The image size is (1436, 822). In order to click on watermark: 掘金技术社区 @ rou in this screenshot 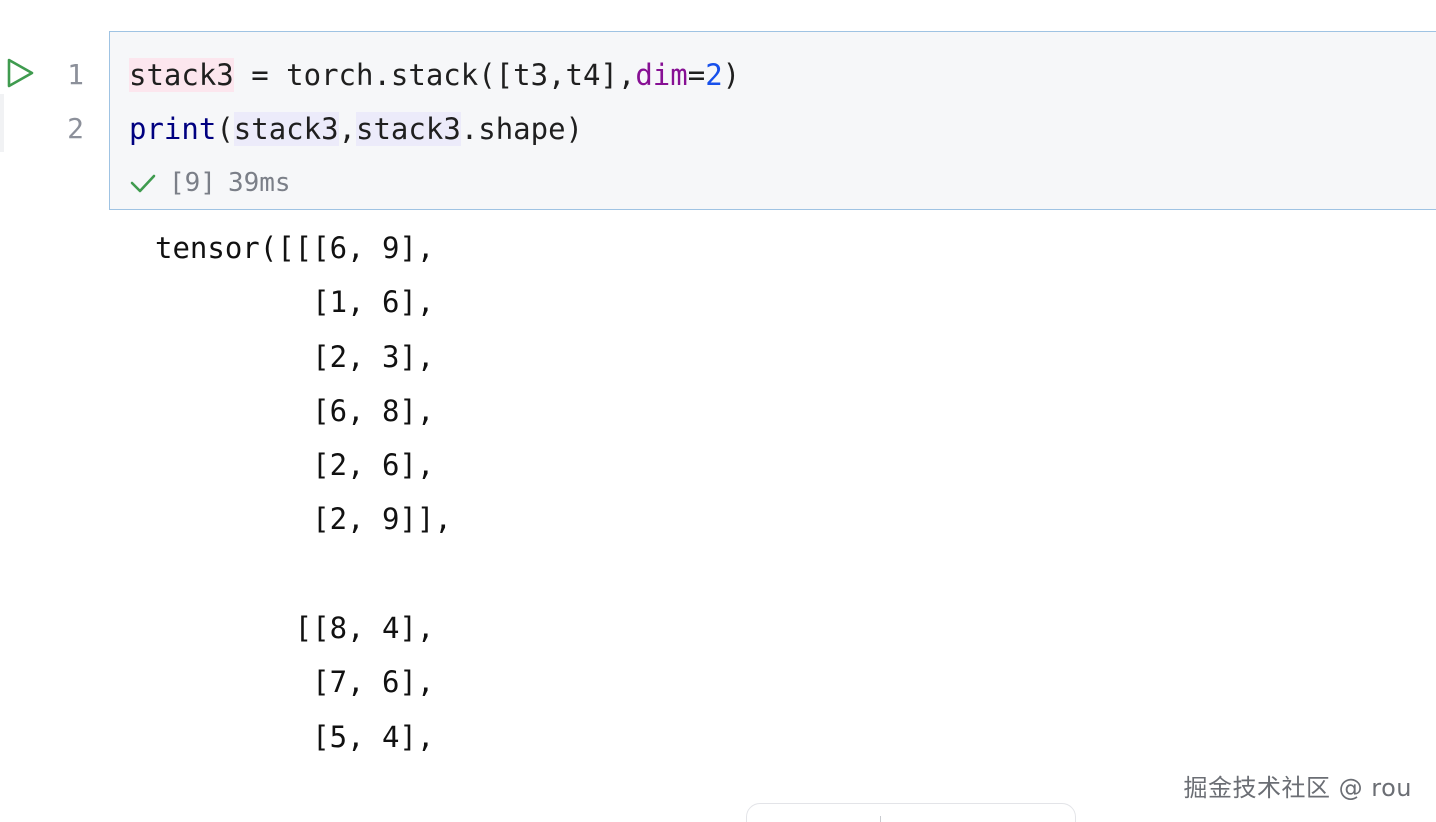, I will do `click(1297, 788)`.